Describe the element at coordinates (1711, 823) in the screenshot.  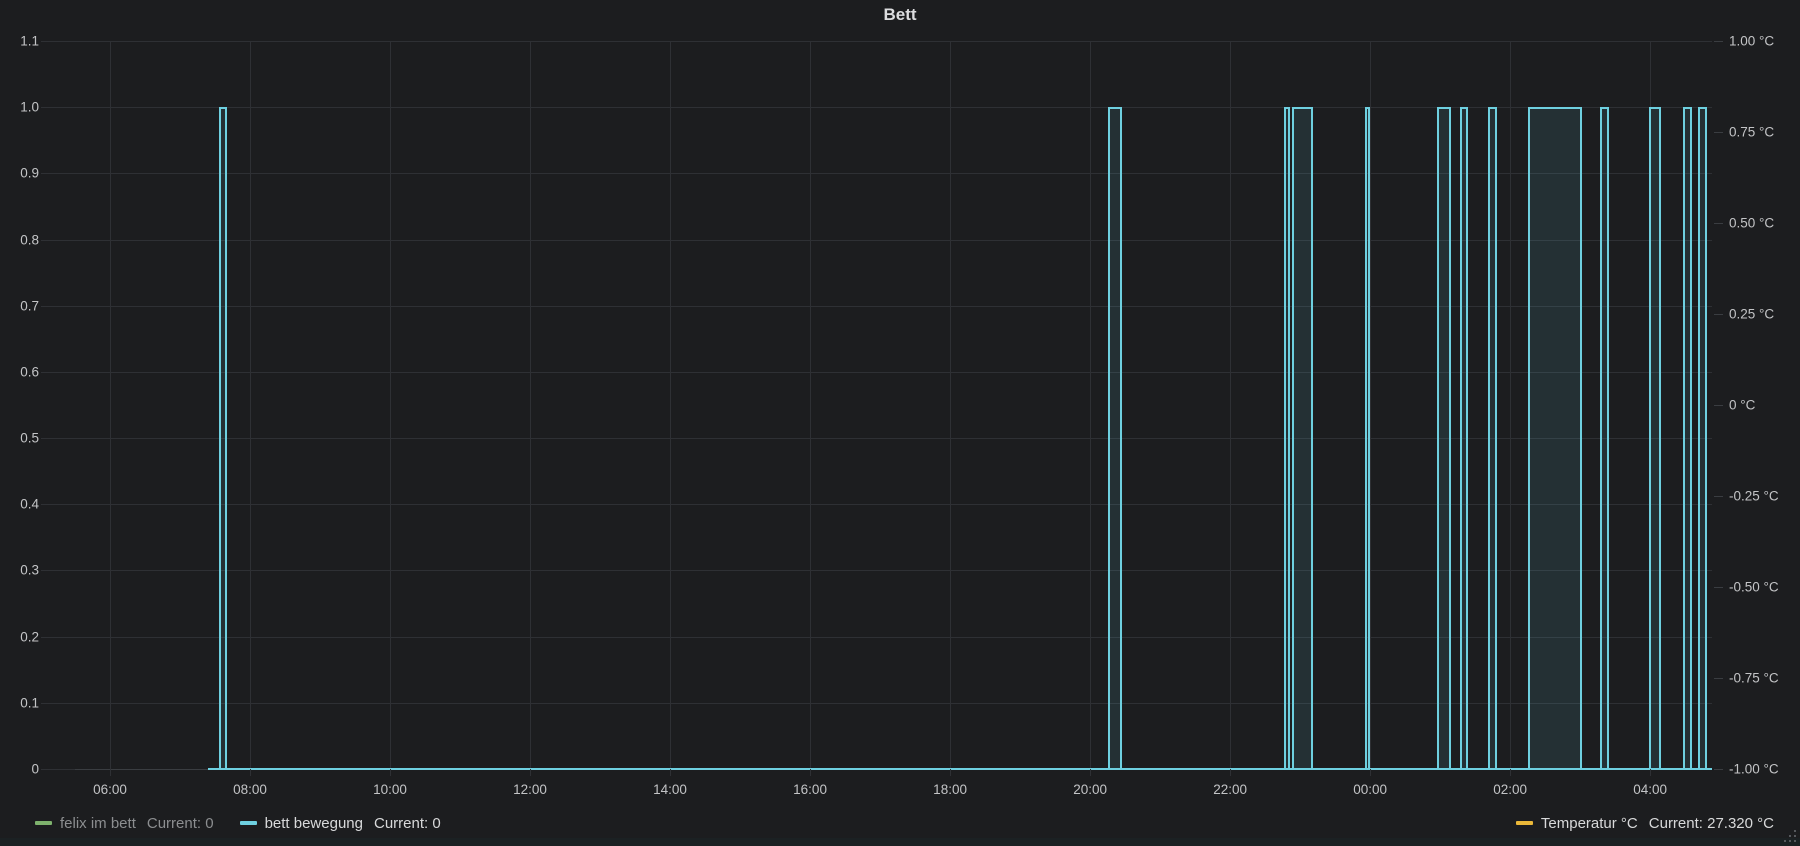
I see `legend-current-value: Current: 27.320 °C` at that location.